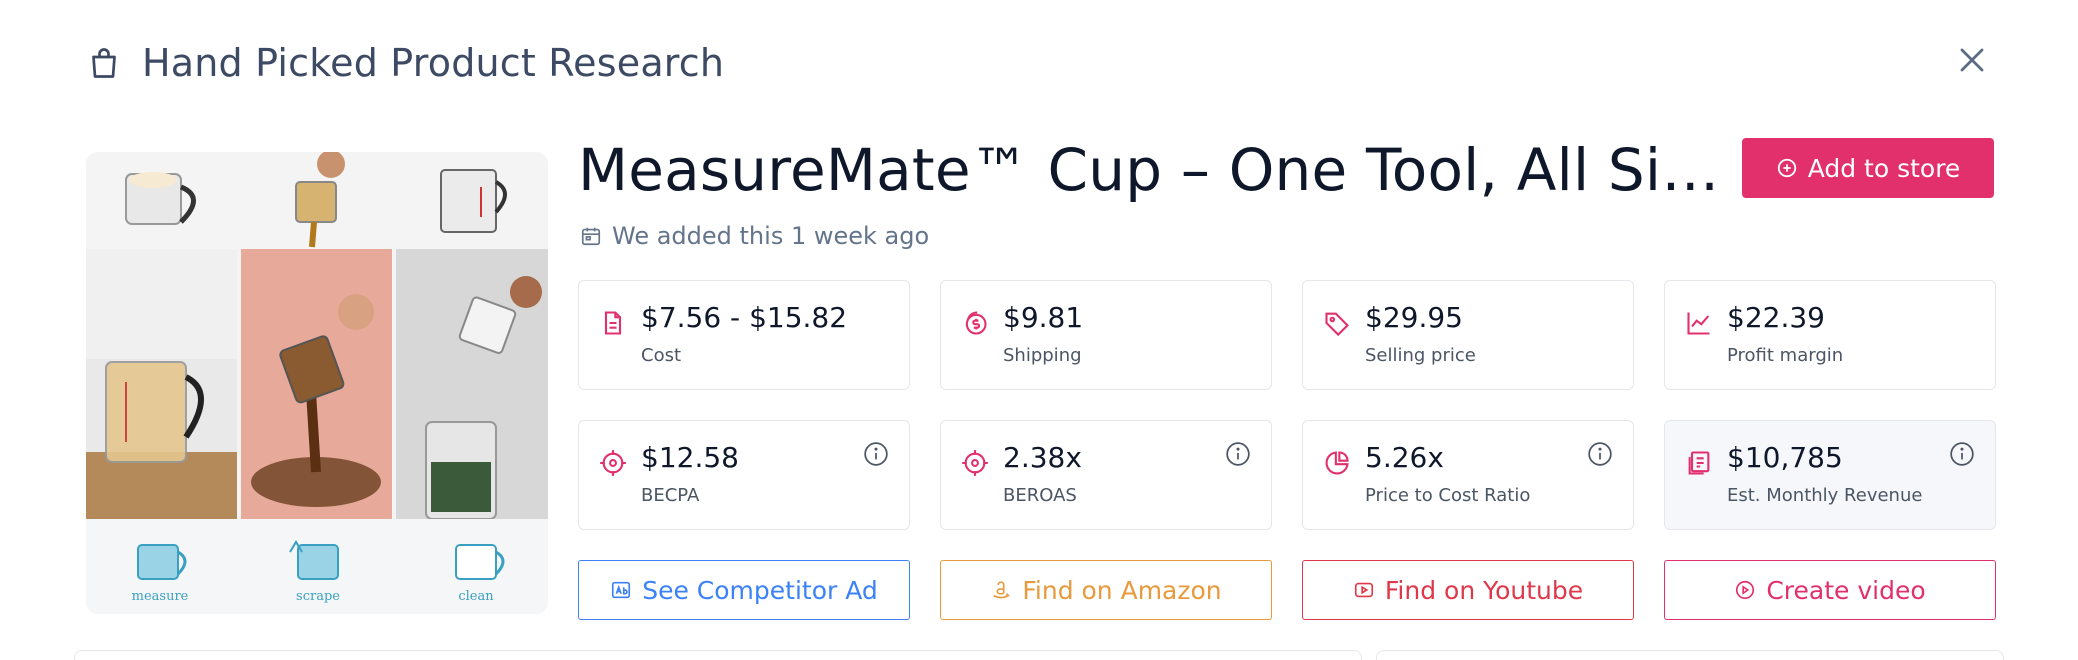 Image resolution: width=2078 pixels, height=660 pixels. I want to click on metric-card-cost: $7.56 - $15.82 Cost, so click(744, 335).